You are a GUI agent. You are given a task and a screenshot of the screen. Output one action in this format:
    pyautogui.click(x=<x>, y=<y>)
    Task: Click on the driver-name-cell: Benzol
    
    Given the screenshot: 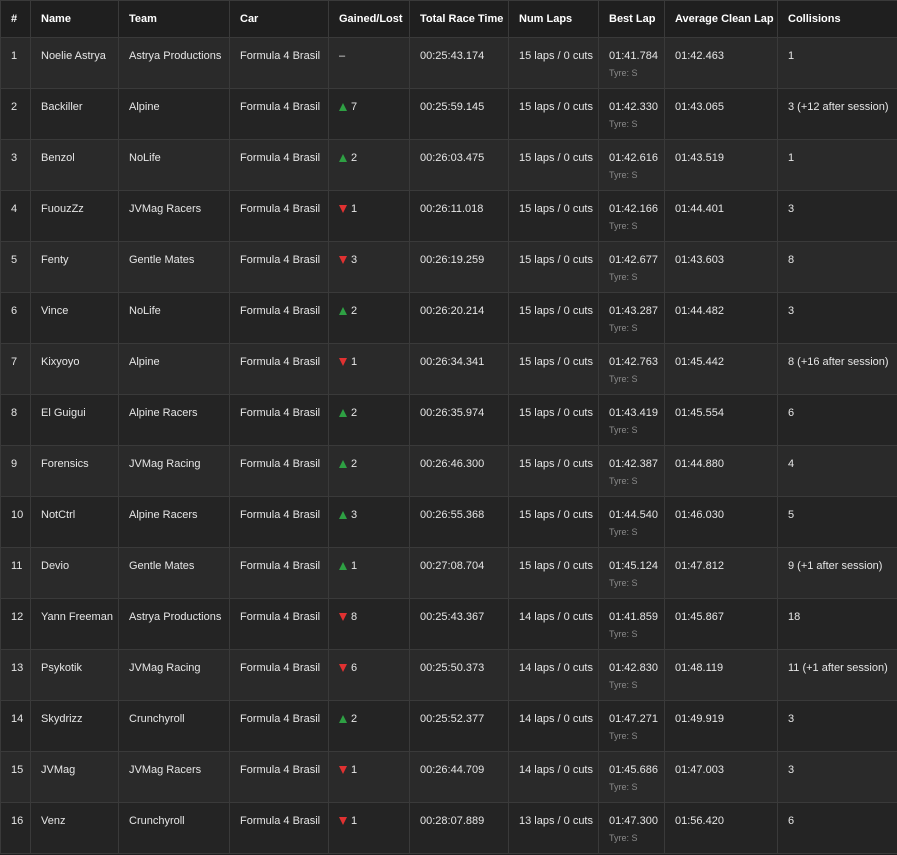 What is the action you would take?
    pyautogui.click(x=74, y=165)
    